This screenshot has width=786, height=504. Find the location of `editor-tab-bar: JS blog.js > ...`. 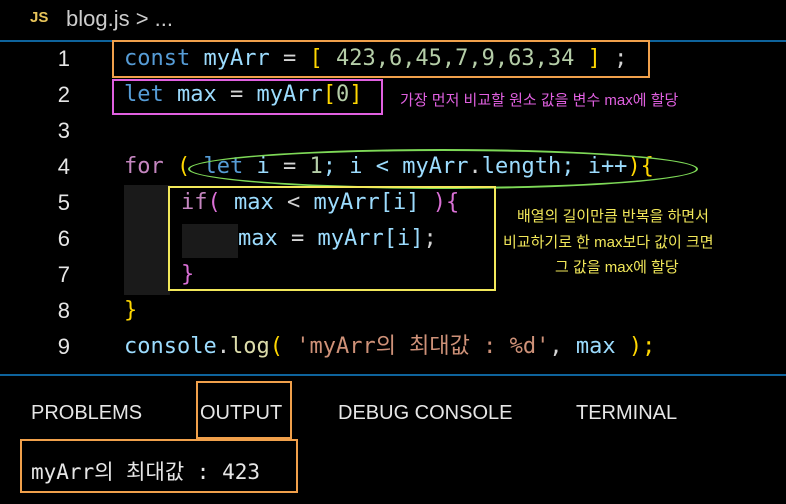

editor-tab-bar: JS blog.js > ... is located at coordinates (393, 21).